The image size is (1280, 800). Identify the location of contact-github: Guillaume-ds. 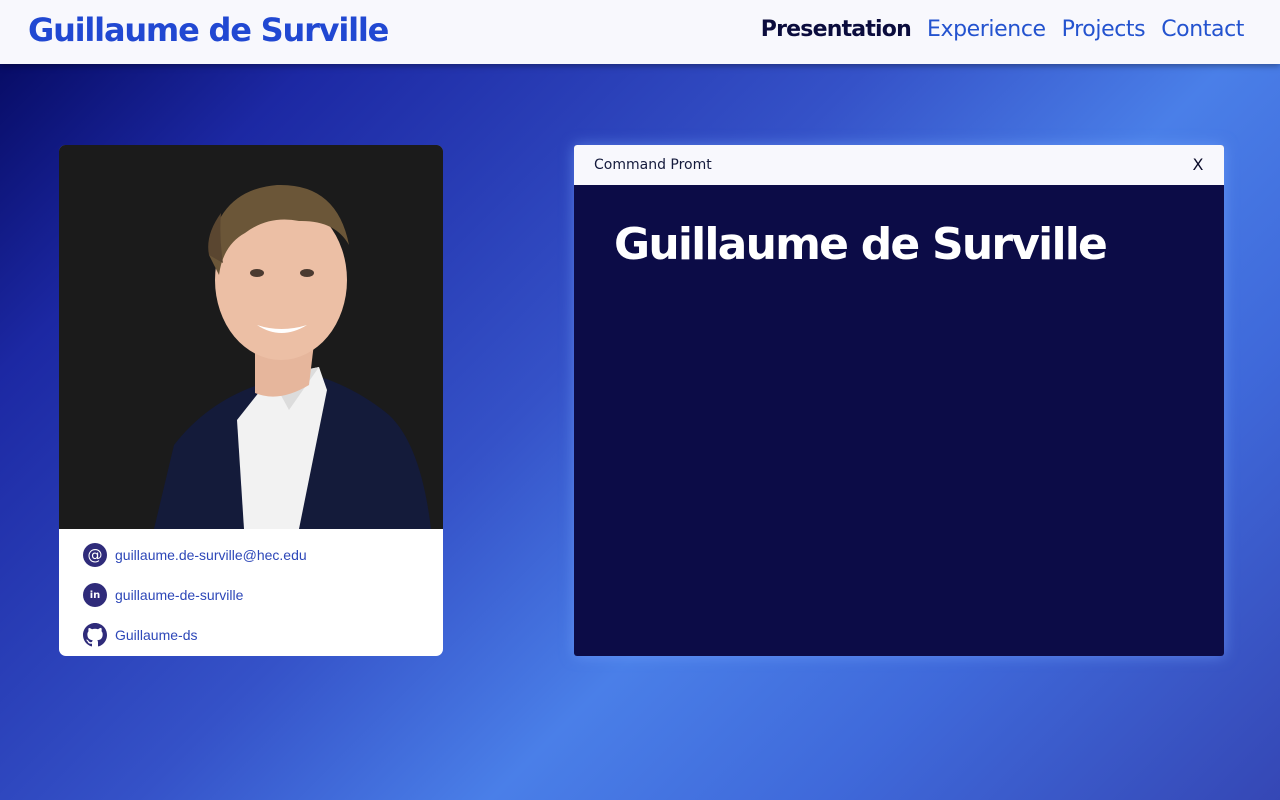
(195, 635).